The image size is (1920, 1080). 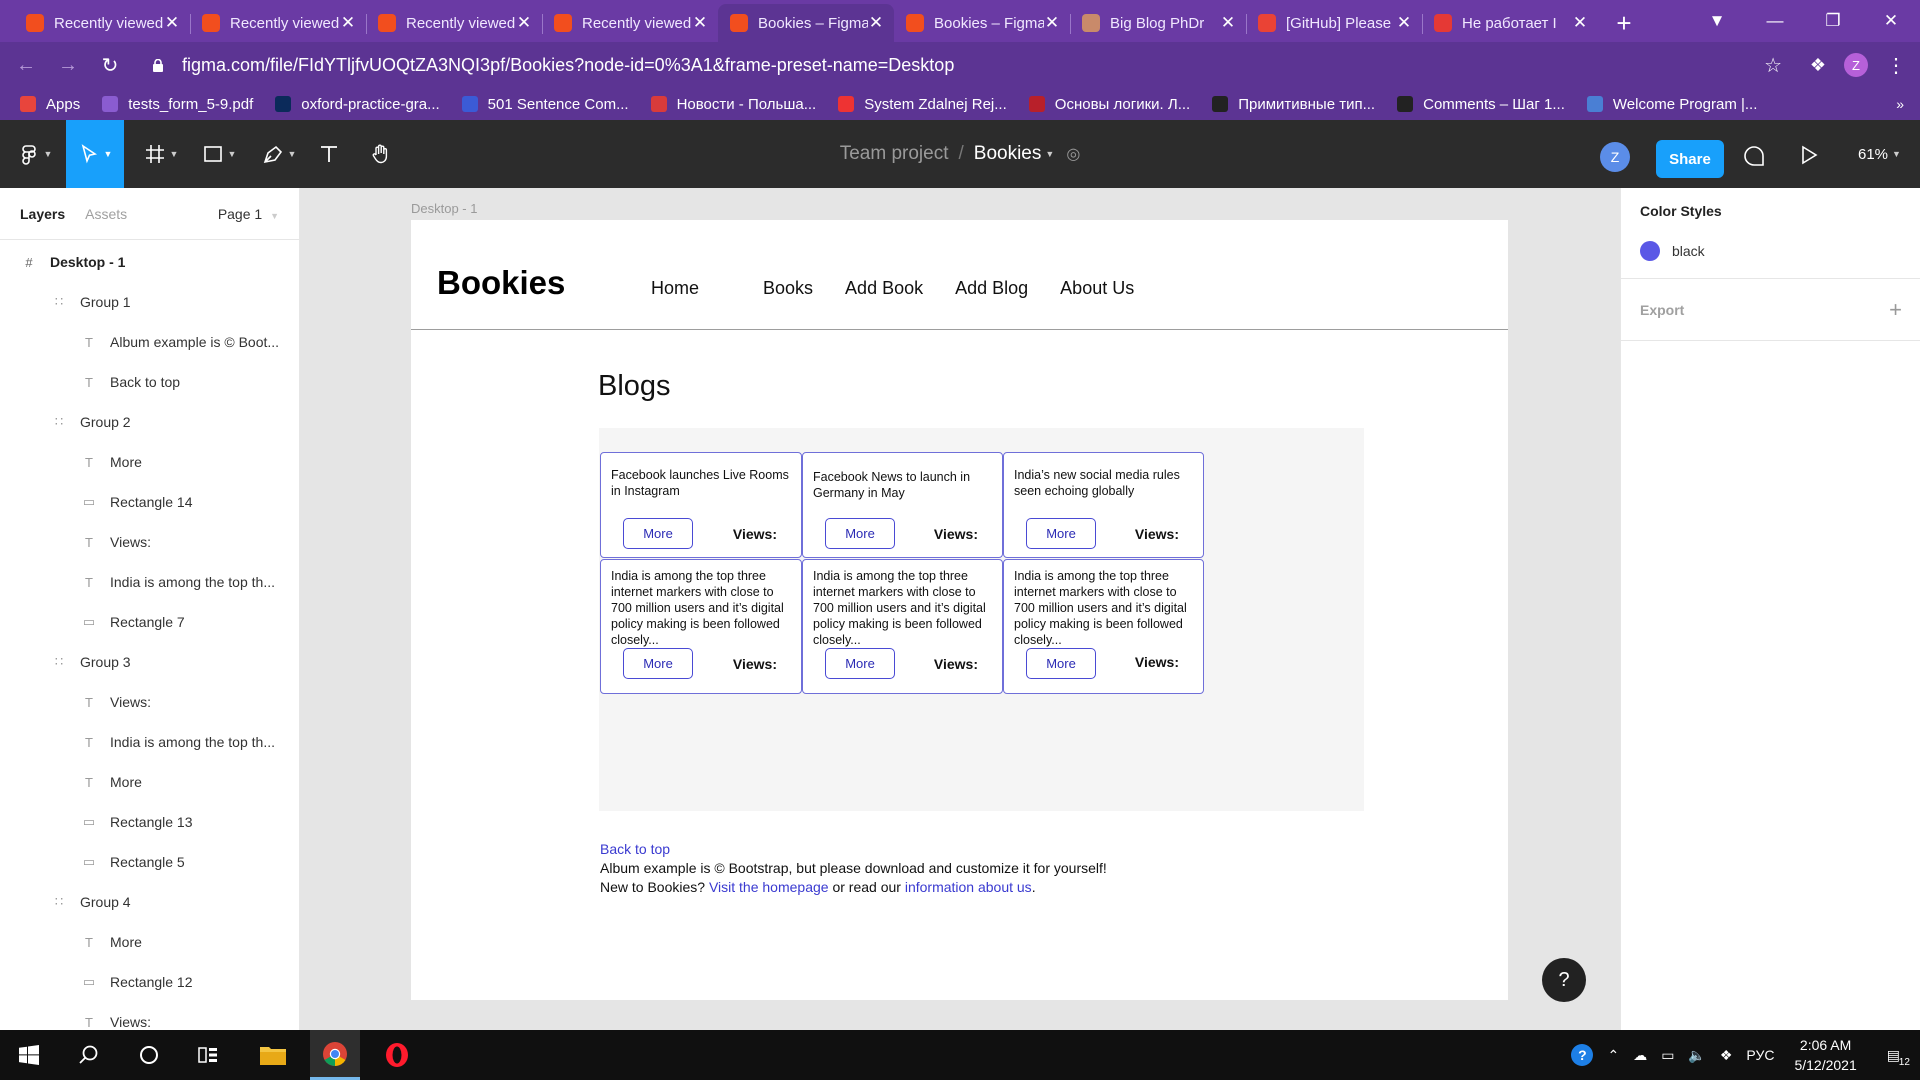 What do you see at coordinates (329, 154) in the screenshot?
I see `text-tool` at bounding box center [329, 154].